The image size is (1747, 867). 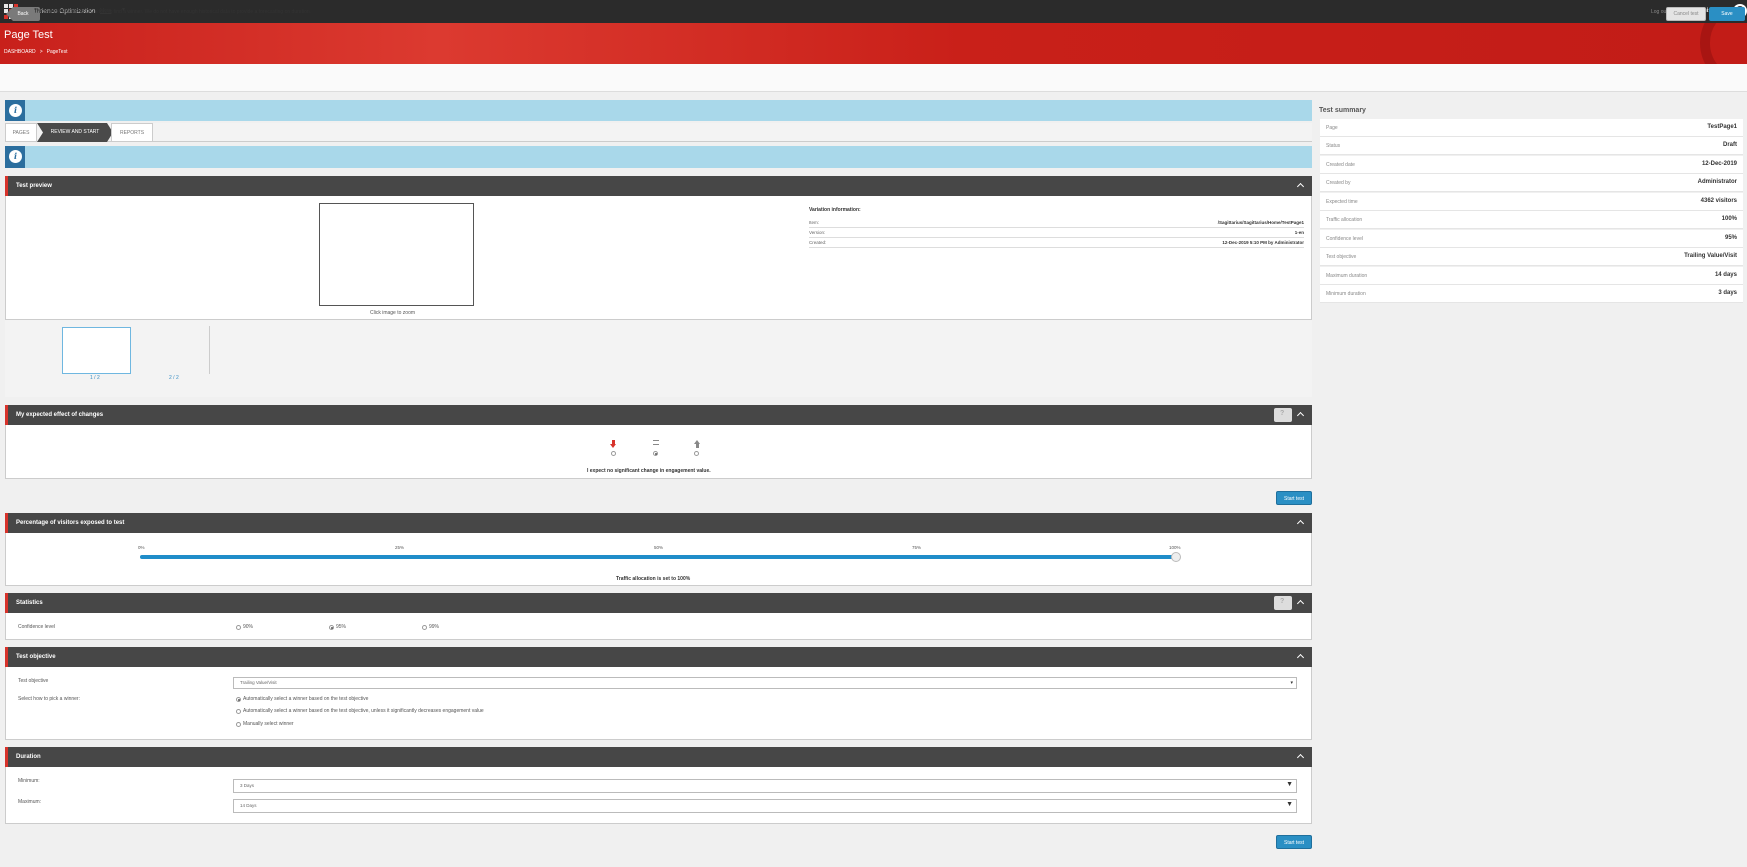 I want to click on breadcrumb-dashboard: DASHBOARD, so click(x=20, y=52).